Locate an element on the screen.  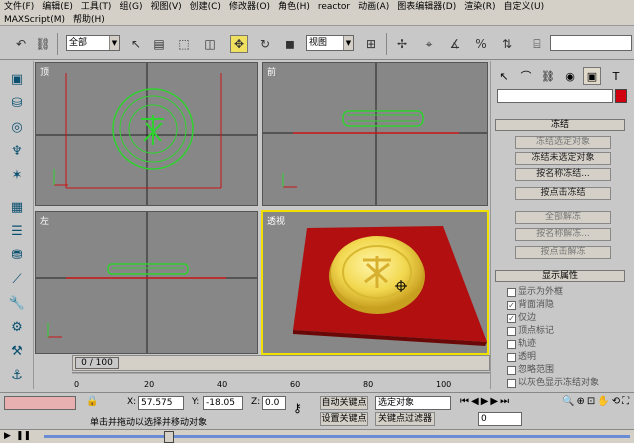
progress-track is located at coordinates (337, 436).